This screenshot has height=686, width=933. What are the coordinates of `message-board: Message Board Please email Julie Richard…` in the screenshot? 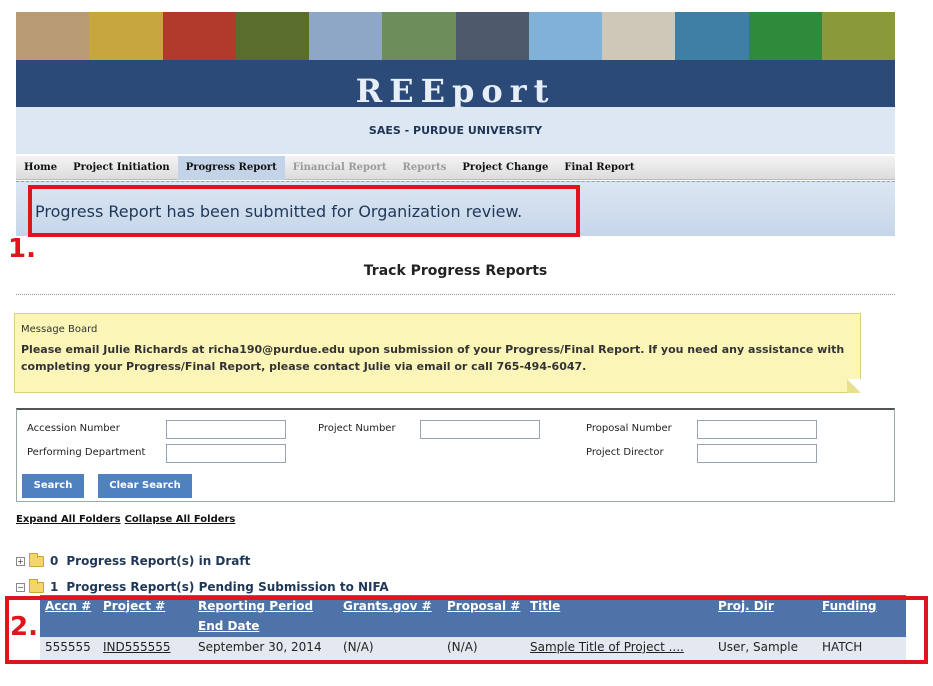 It's located at (437, 353).